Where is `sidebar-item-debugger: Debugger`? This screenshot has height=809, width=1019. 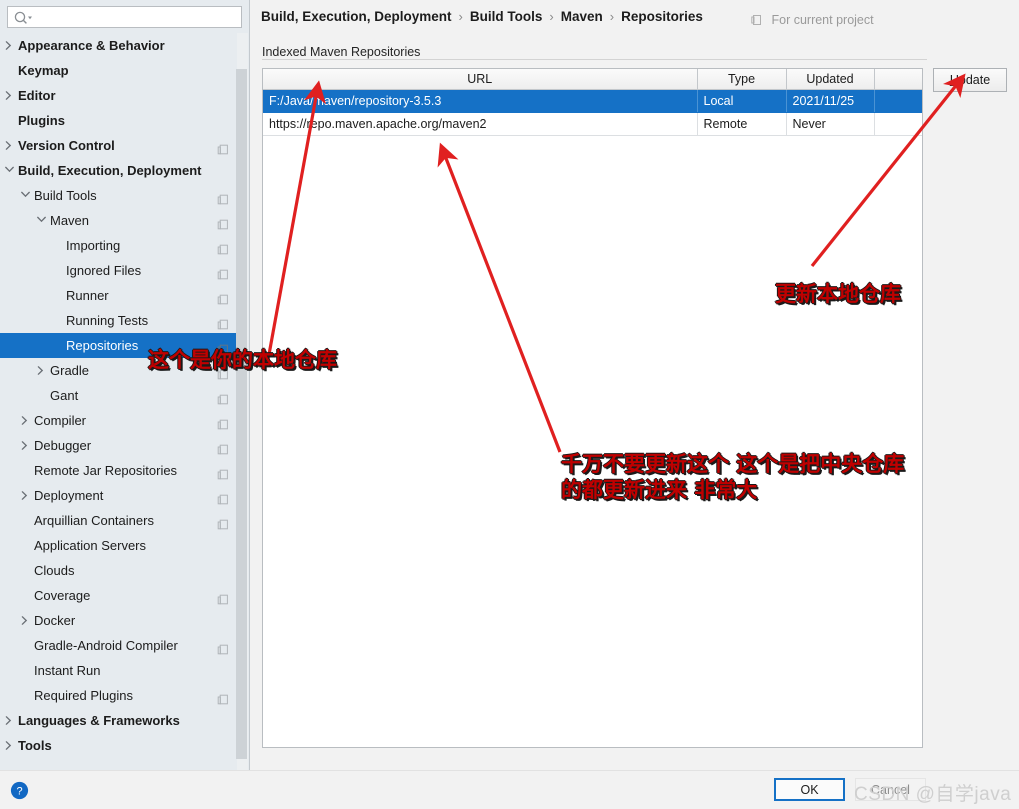
sidebar-item-debugger: Debugger is located at coordinates (118, 445).